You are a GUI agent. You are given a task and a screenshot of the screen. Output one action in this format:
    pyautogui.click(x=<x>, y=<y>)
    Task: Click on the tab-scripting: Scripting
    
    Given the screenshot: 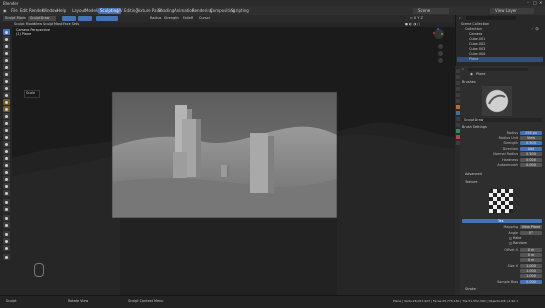 What is the action you would take?
    pyautogui.click(x=240, y=11)
    